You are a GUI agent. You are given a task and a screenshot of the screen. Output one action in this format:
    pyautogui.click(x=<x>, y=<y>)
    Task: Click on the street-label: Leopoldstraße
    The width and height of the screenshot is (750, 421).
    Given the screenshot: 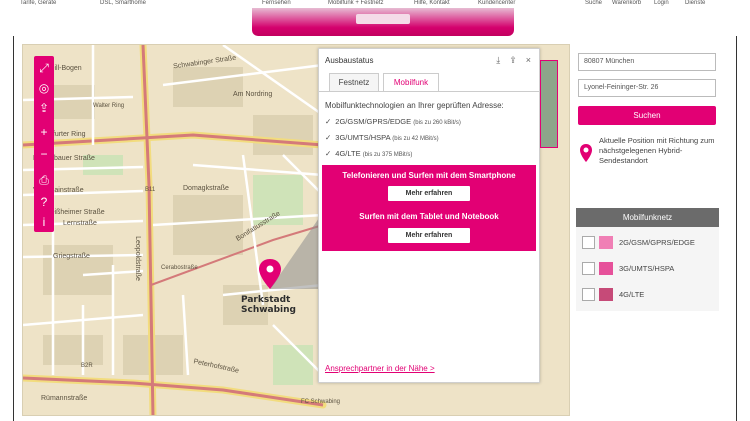 What is the action you would take?
    pyautogui.click(x=137, y=258)
    